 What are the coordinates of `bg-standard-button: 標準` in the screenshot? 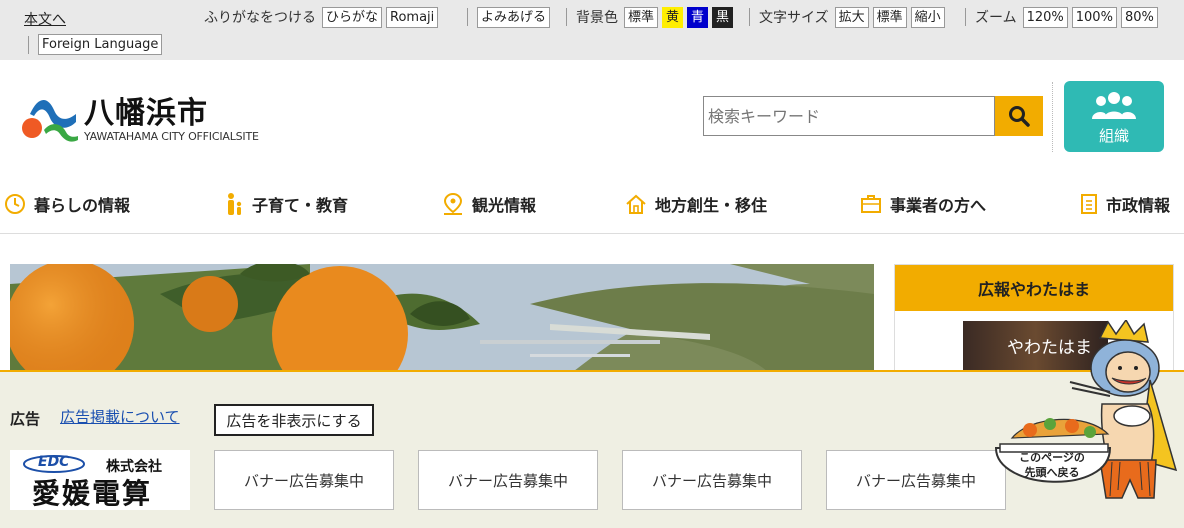 It's located at (641, 17).